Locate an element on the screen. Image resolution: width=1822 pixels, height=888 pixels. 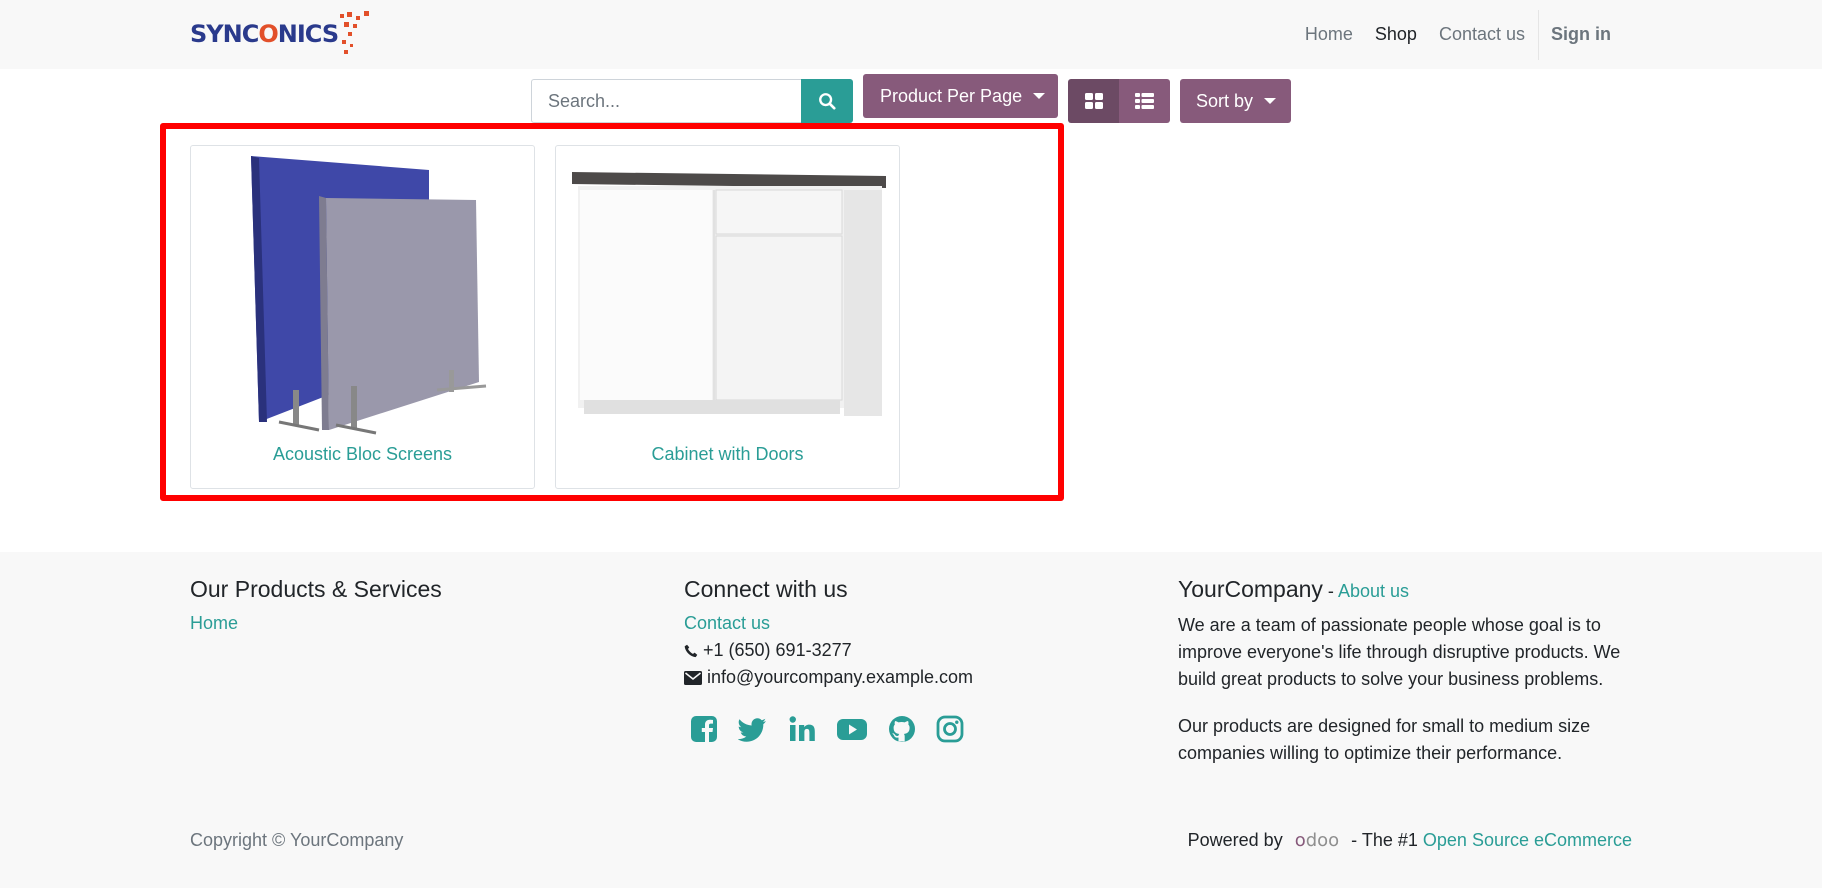
footer-products-heading: Our Products & Services is located at coordinates (316, 589).